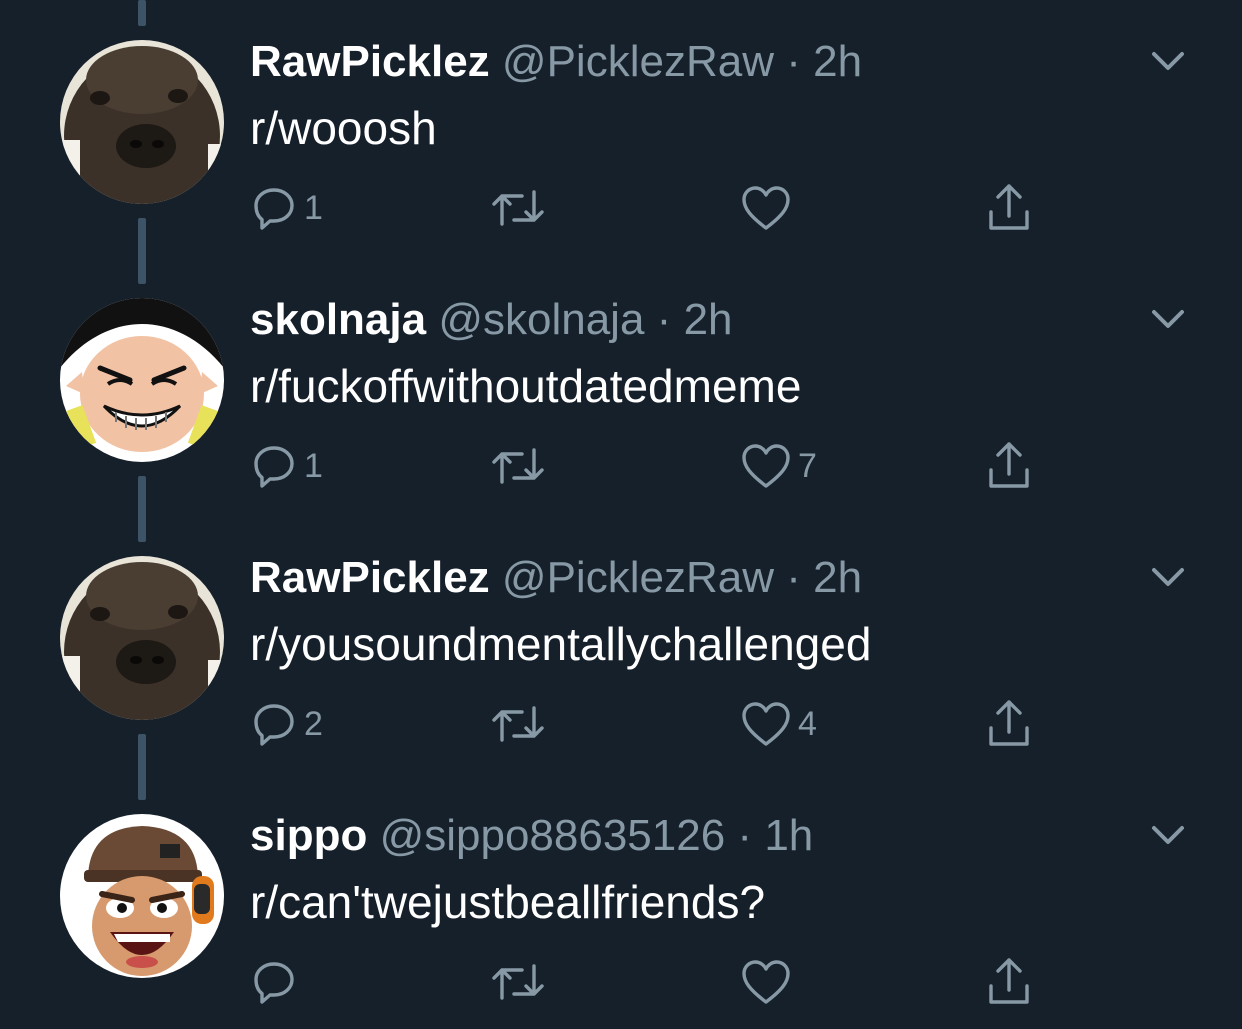  I want to click on reply-button, so click(277, 982).